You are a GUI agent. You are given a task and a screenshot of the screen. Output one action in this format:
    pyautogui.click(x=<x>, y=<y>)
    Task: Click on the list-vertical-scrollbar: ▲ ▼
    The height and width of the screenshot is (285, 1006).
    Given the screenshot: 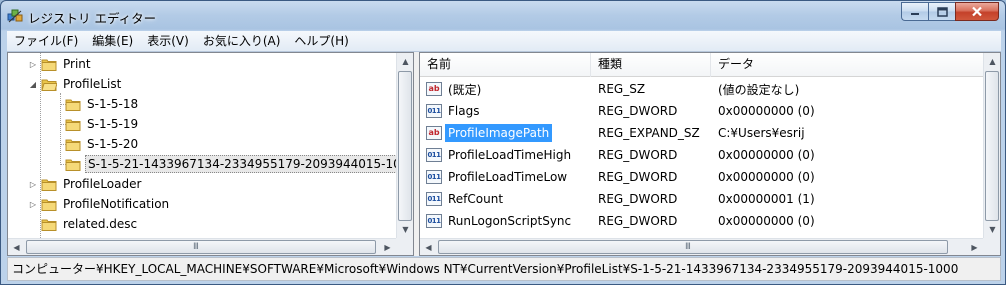 What is the action you would take?
    pyautogui.click(x=991, y=145)
    